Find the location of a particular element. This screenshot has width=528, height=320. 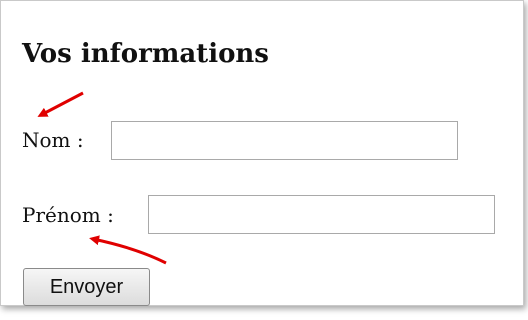

annotation-arrow-nom is located at coordinates (60, 104).